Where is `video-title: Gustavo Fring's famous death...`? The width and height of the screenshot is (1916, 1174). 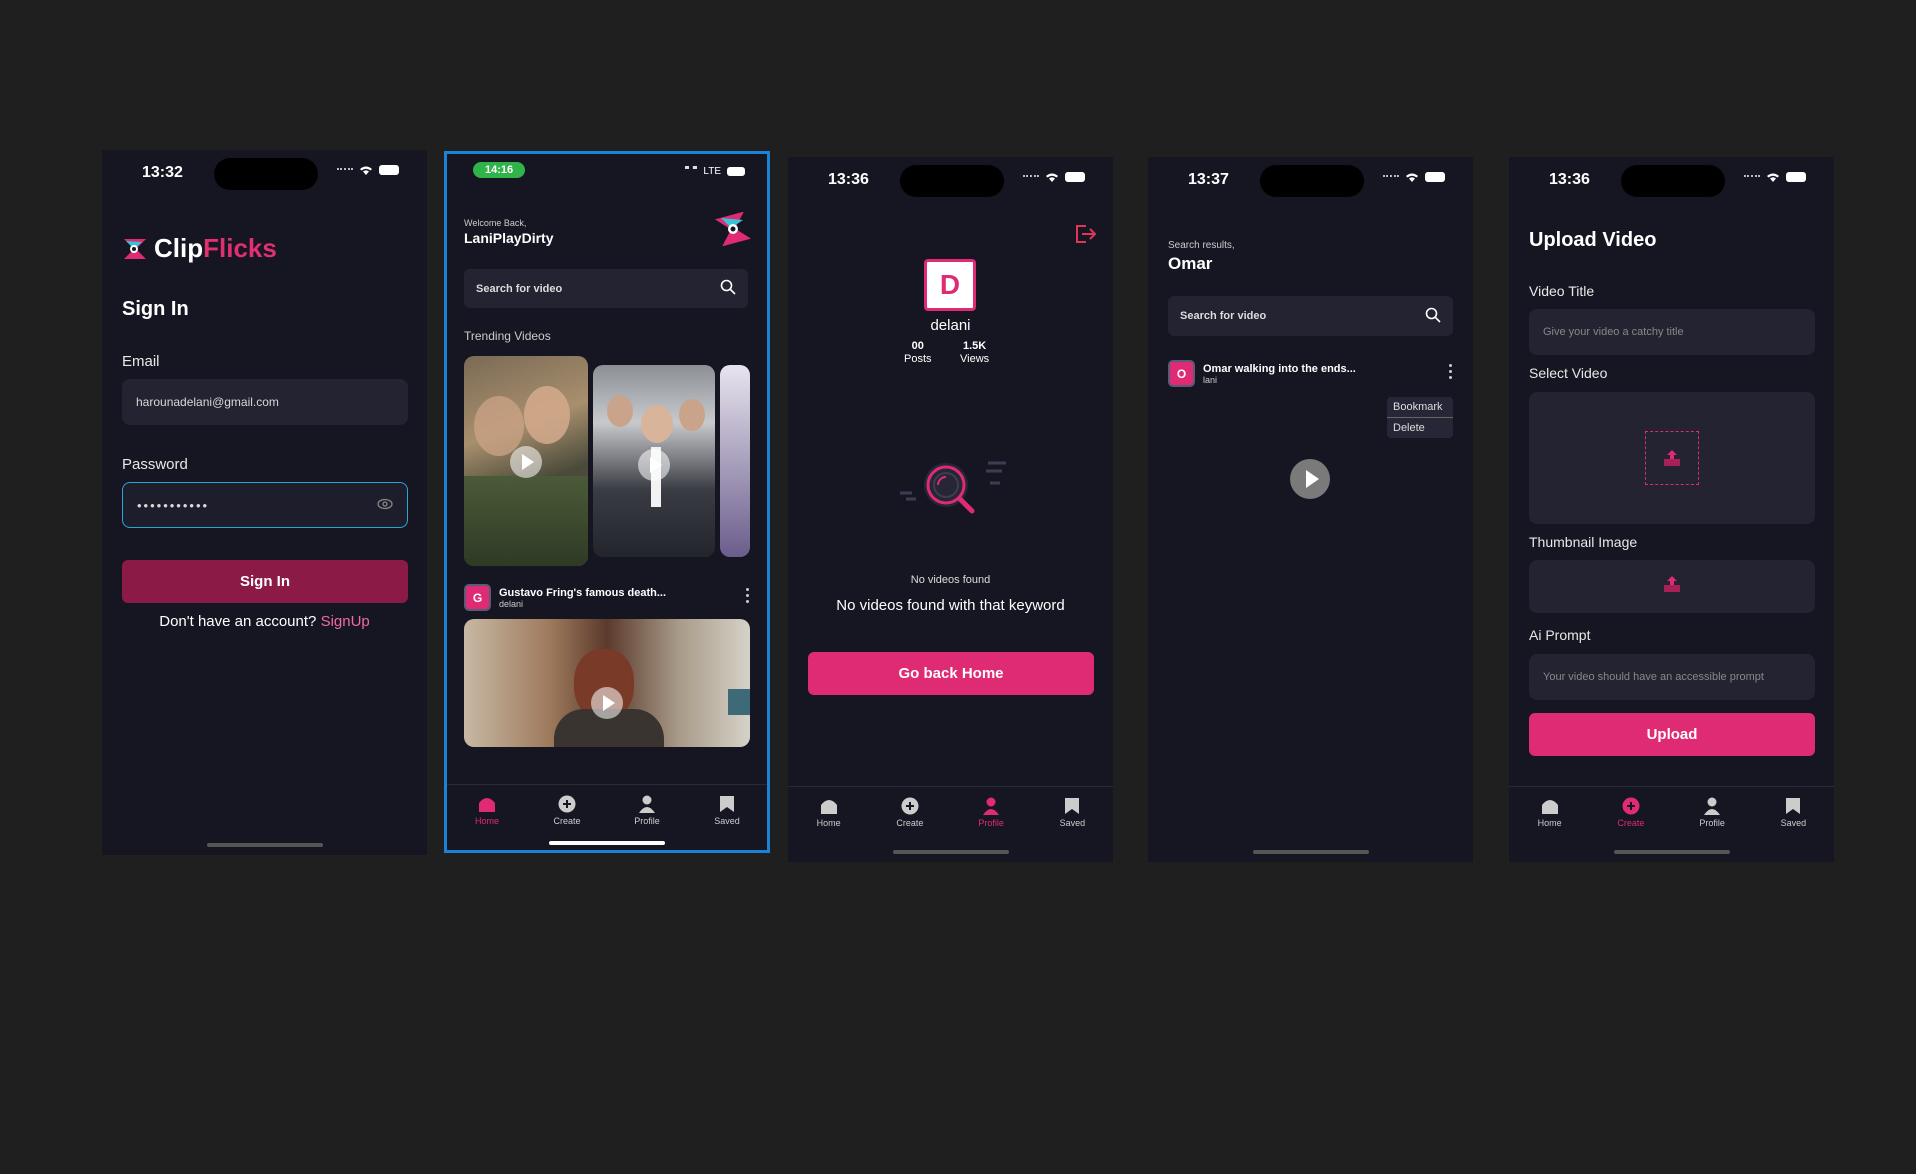 video-title: Gustavo Fring's famous death... is located at coordinates (583, 592).